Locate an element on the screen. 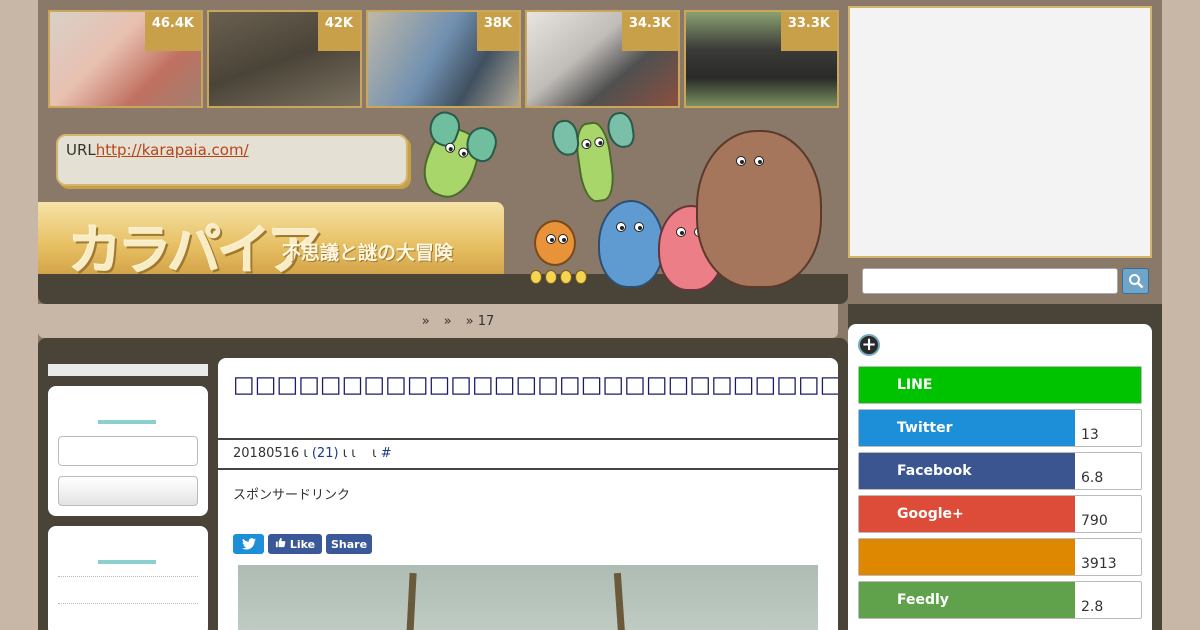 Image resolution: width=1200 pixels, height=630 pixels. breadcrumb-item-current: » 17 is located at coordinates (480, 321).